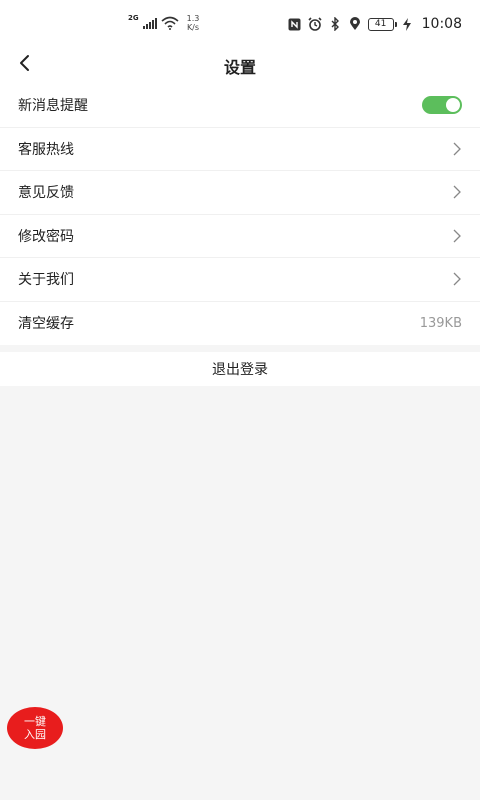  What do you see at coordinates (335, 24) in the screenshot?
I see `bluetooth-icon` at bounding box center [335, 24].